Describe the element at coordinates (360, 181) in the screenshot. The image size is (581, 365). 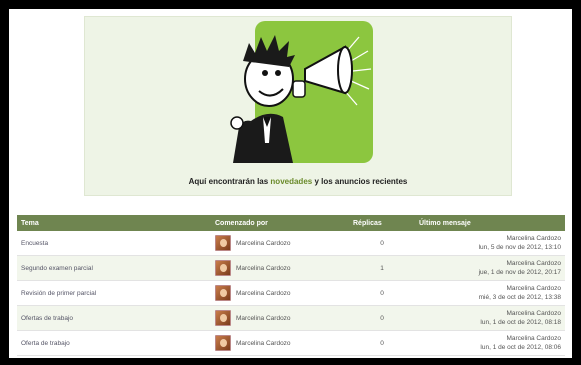
I see `banner-text-after: y los anuncios recientes` at that location.